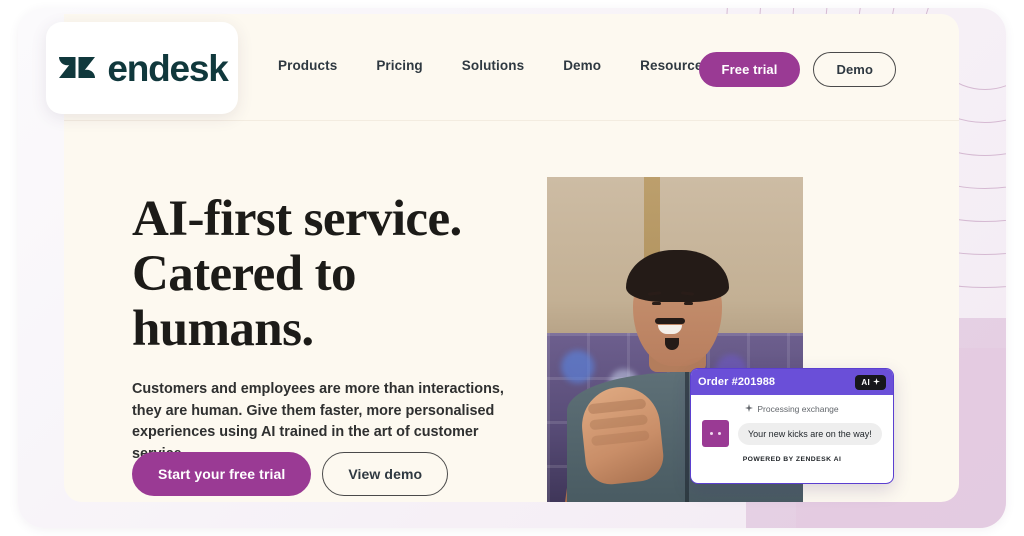  Describe the element at coordinates (865, 382) in the screenshot. I see `ai-badge-label: AI` at that location.